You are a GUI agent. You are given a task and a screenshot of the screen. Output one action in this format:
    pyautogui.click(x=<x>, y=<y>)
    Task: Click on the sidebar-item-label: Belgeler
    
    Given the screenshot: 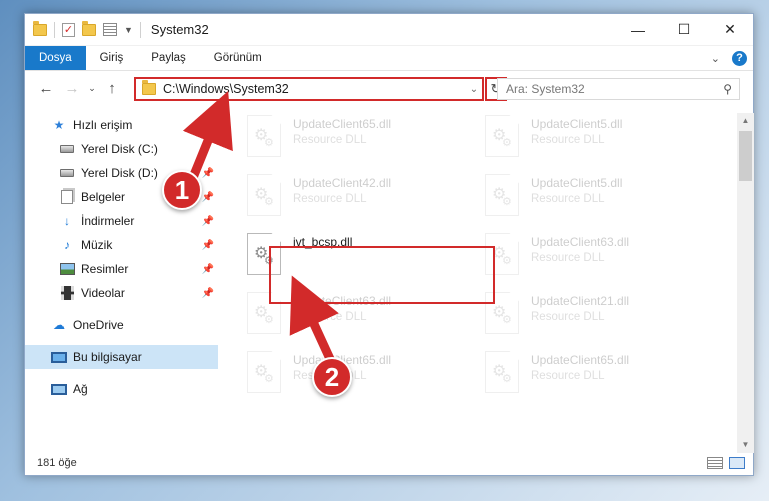 What is the action you would take?
    pyautogui.click(x=103, y=197)
    